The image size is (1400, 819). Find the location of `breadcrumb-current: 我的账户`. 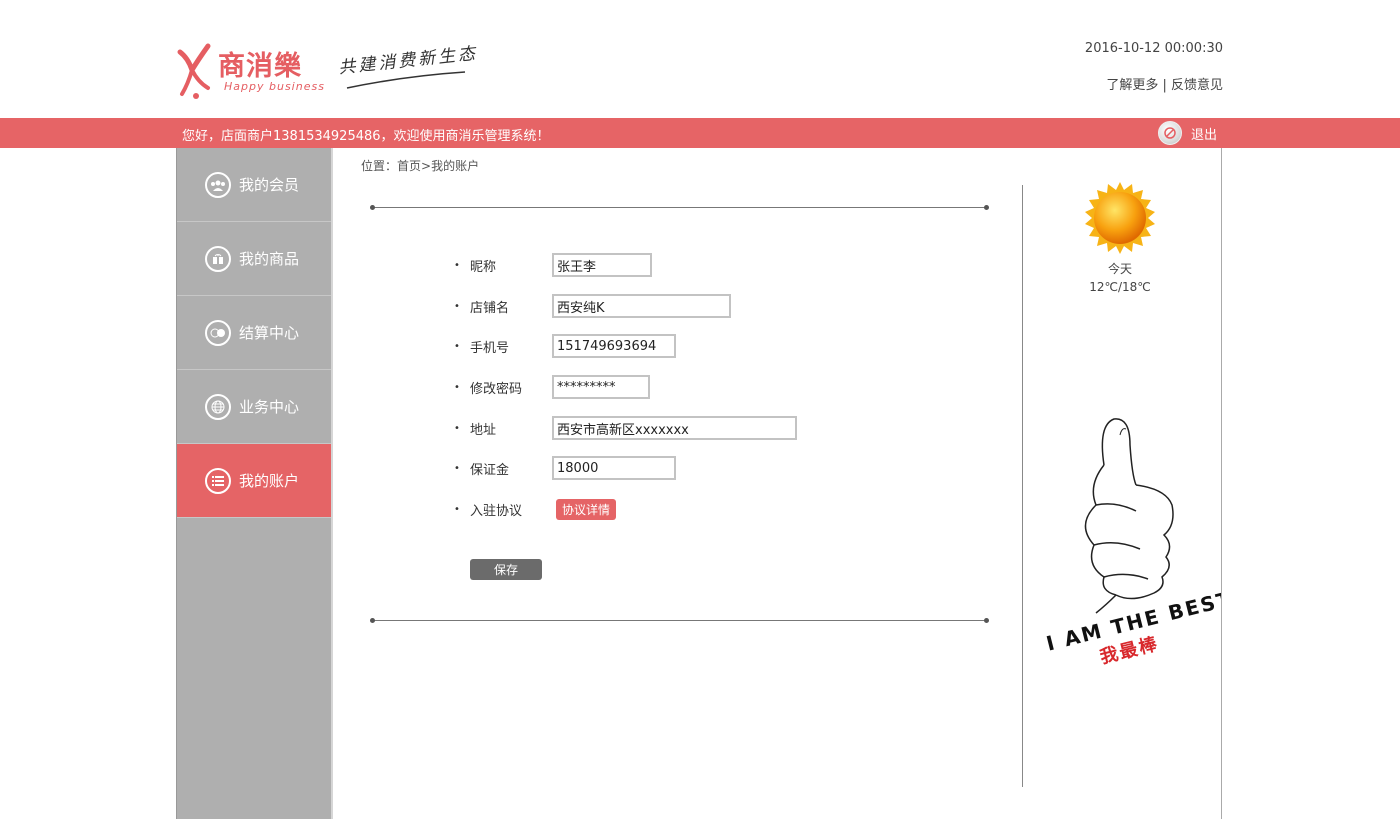

breadcrumb-current: 我的账户 is located at coordinates (455, 166).